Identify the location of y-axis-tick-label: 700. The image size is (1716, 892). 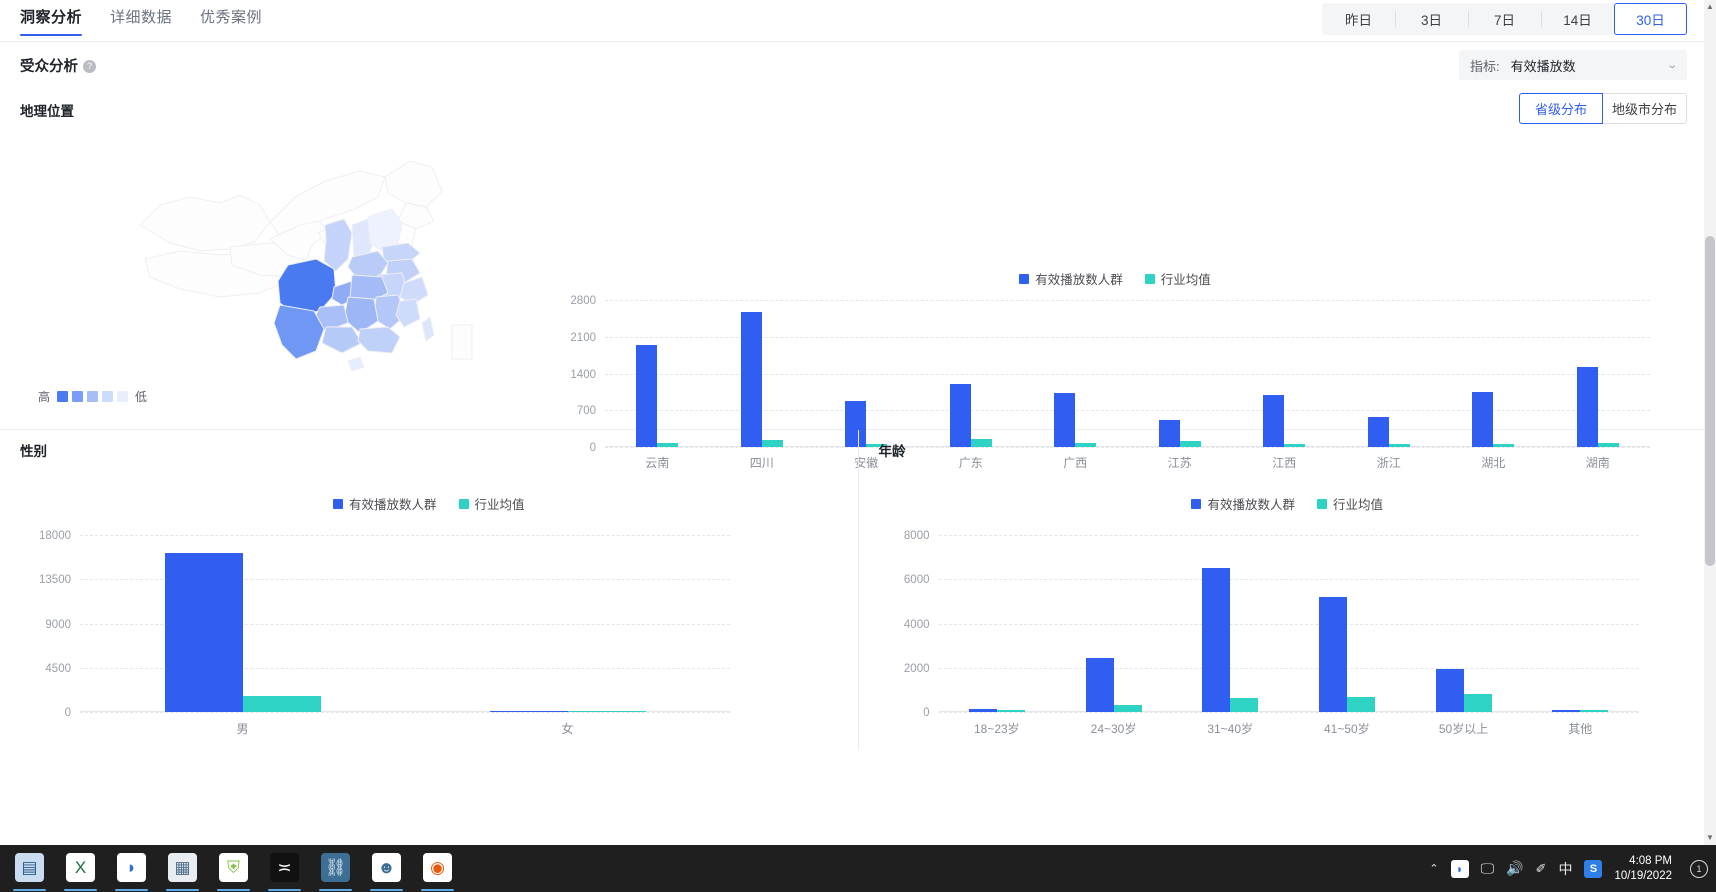
(586, 411).